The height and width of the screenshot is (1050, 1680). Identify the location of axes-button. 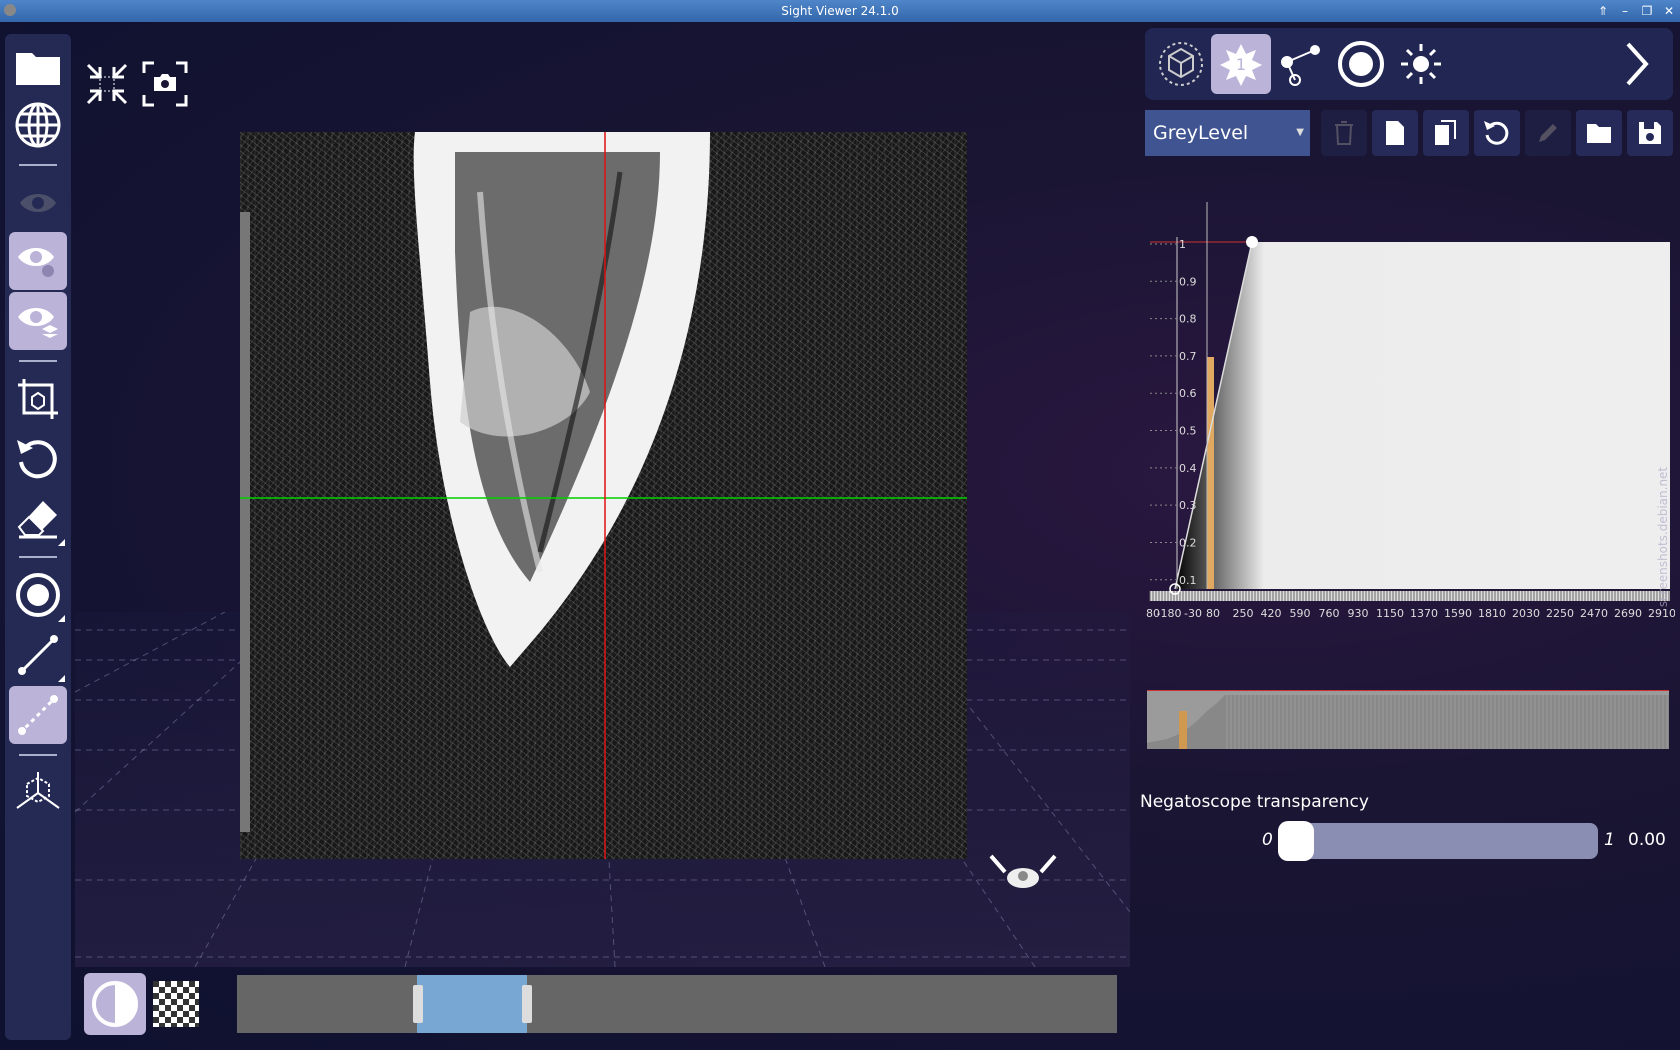
(38, 793).